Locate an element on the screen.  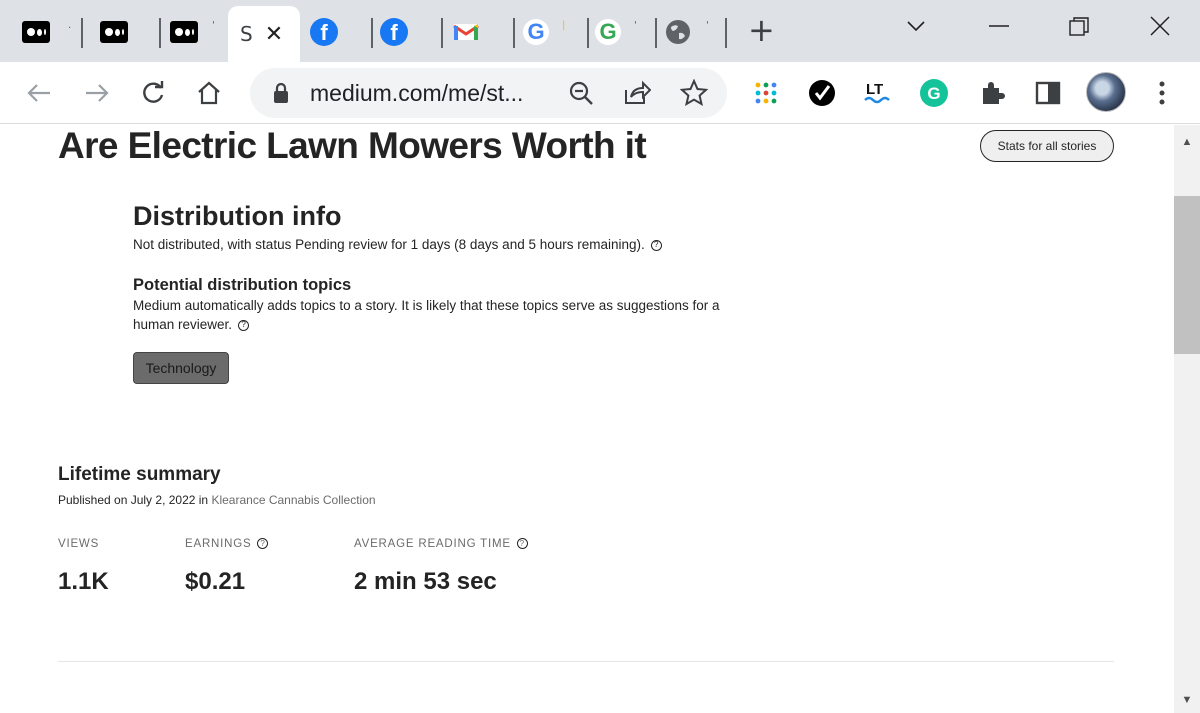
extensions-puzzle-icon is located at coordinates (992, 93).